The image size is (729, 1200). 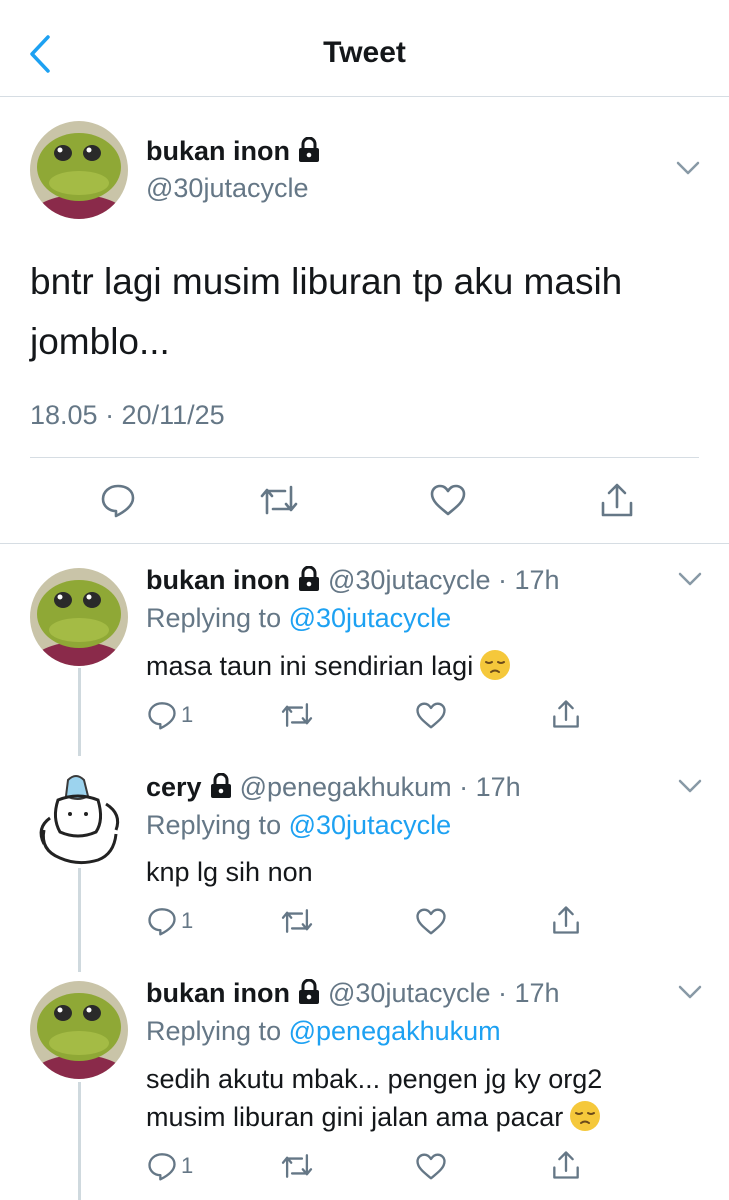 I want to click on page-title: Tweet, so click(x=364, y=52).